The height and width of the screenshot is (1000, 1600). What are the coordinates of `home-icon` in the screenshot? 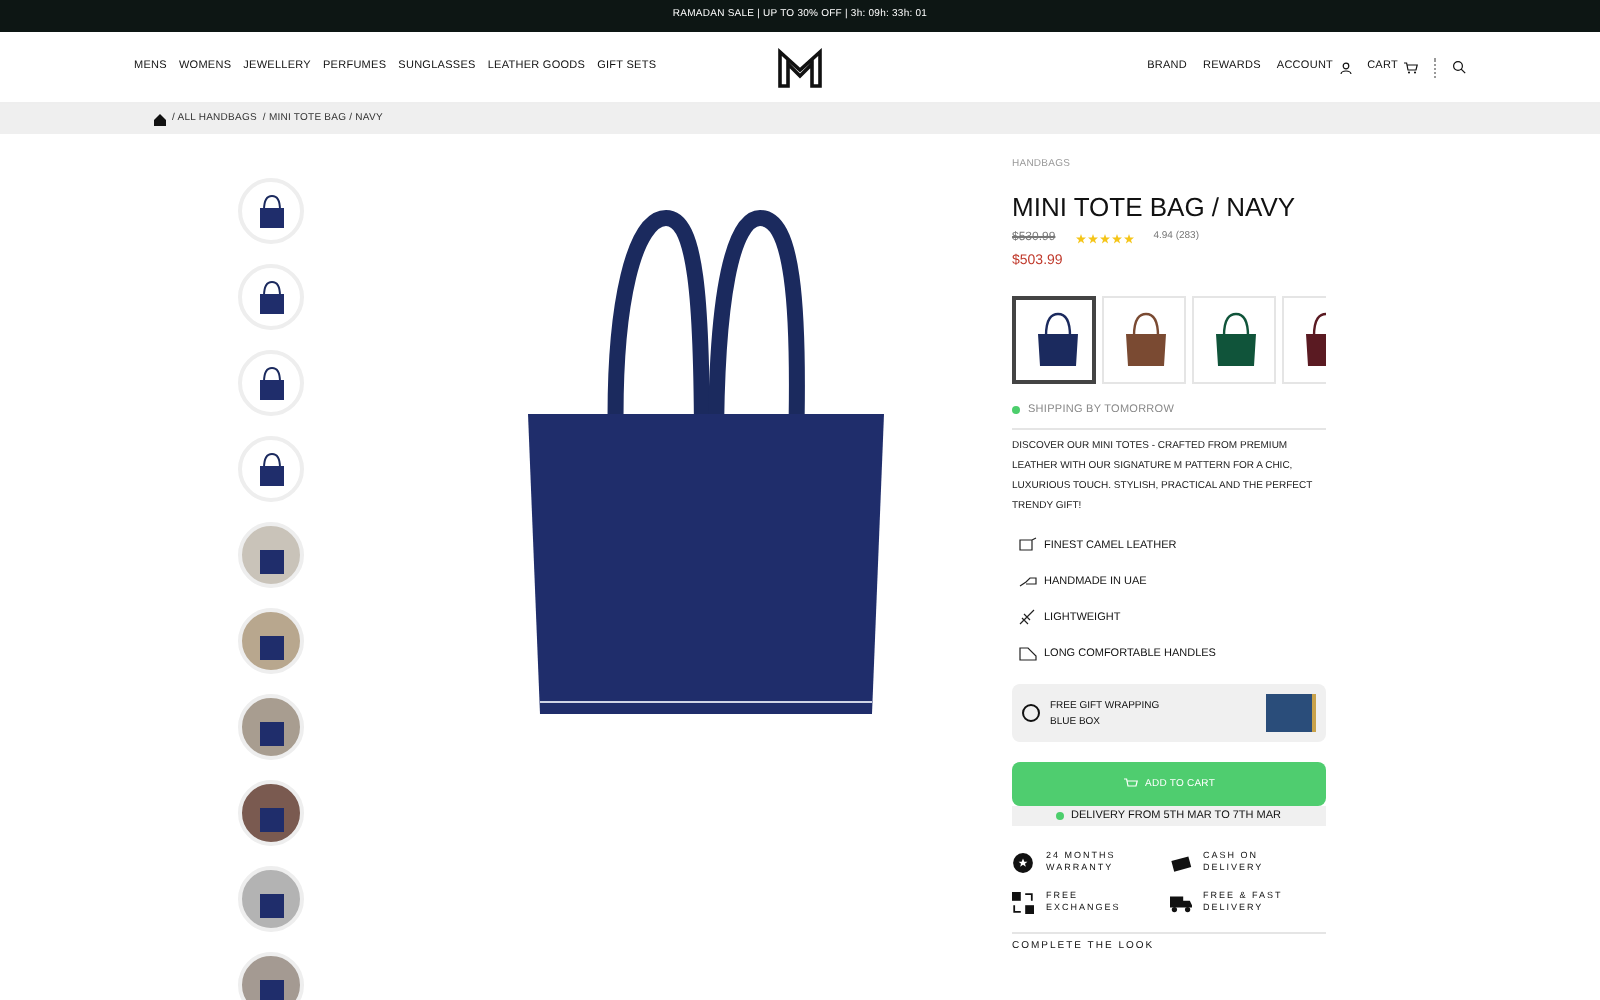 It's located at (160, 119).